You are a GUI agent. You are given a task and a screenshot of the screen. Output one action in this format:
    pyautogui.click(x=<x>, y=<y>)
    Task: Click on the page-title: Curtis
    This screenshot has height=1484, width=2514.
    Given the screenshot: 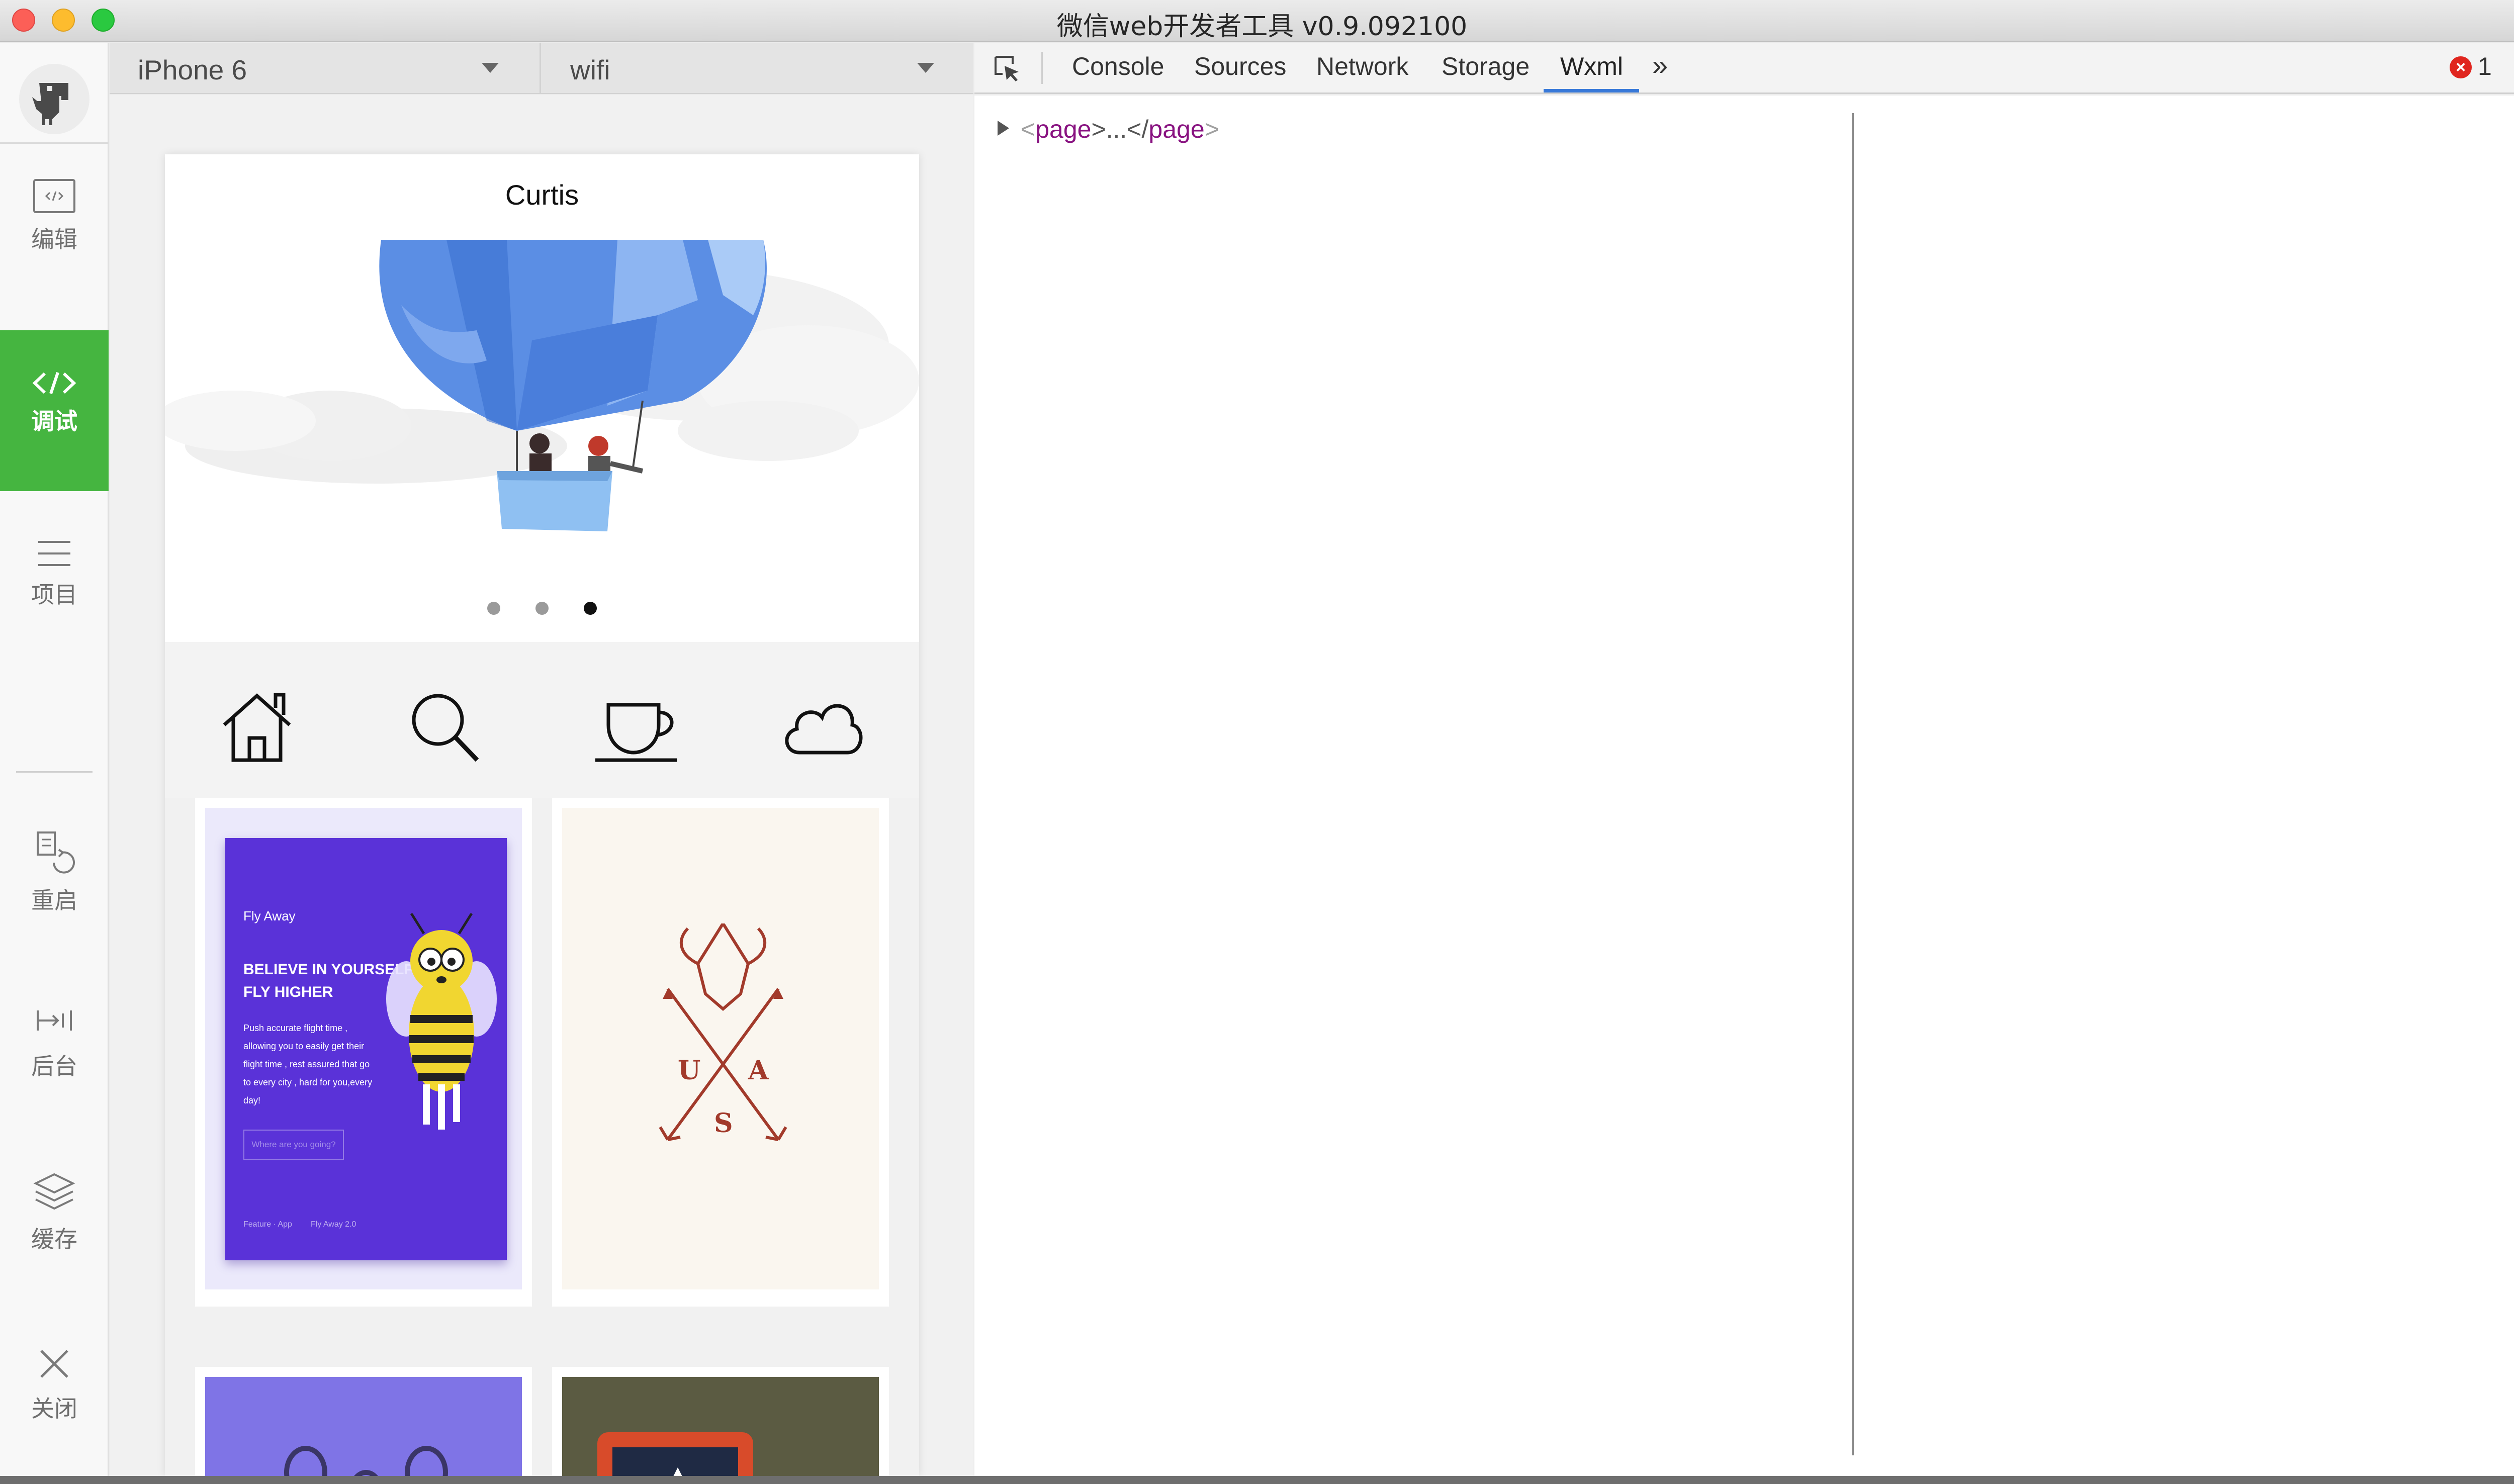 What is the action you would take?
    pyautogui.click(x=542, y=195)
    